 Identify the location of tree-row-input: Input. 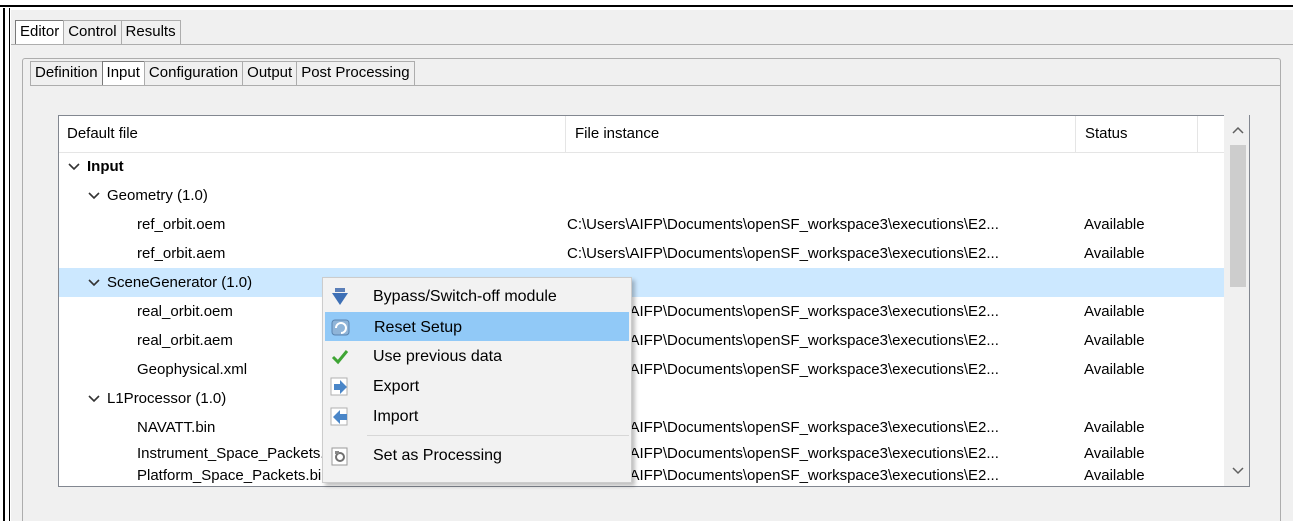
(642, 166).